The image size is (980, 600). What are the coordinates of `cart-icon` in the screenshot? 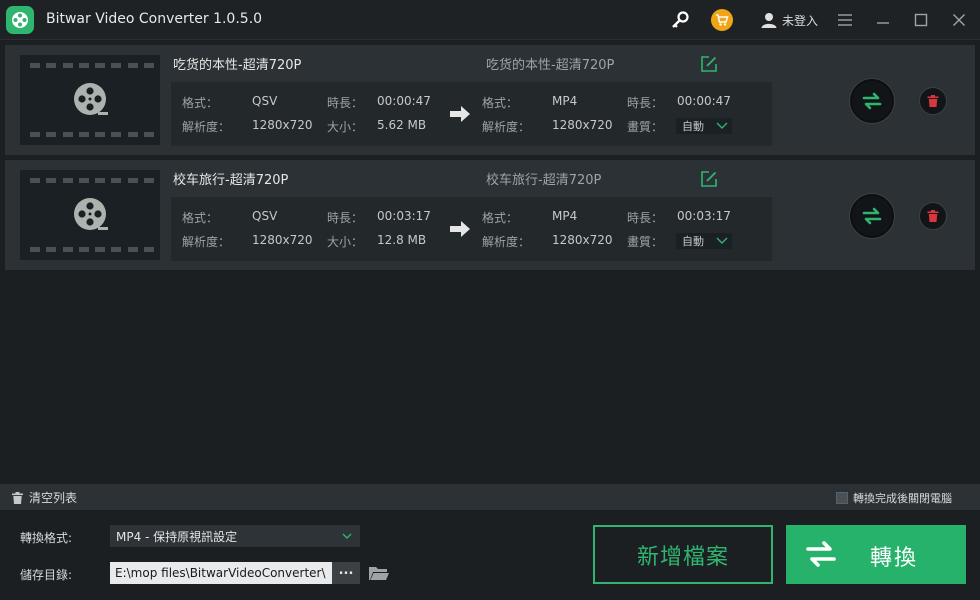 It's located at (722, 20).